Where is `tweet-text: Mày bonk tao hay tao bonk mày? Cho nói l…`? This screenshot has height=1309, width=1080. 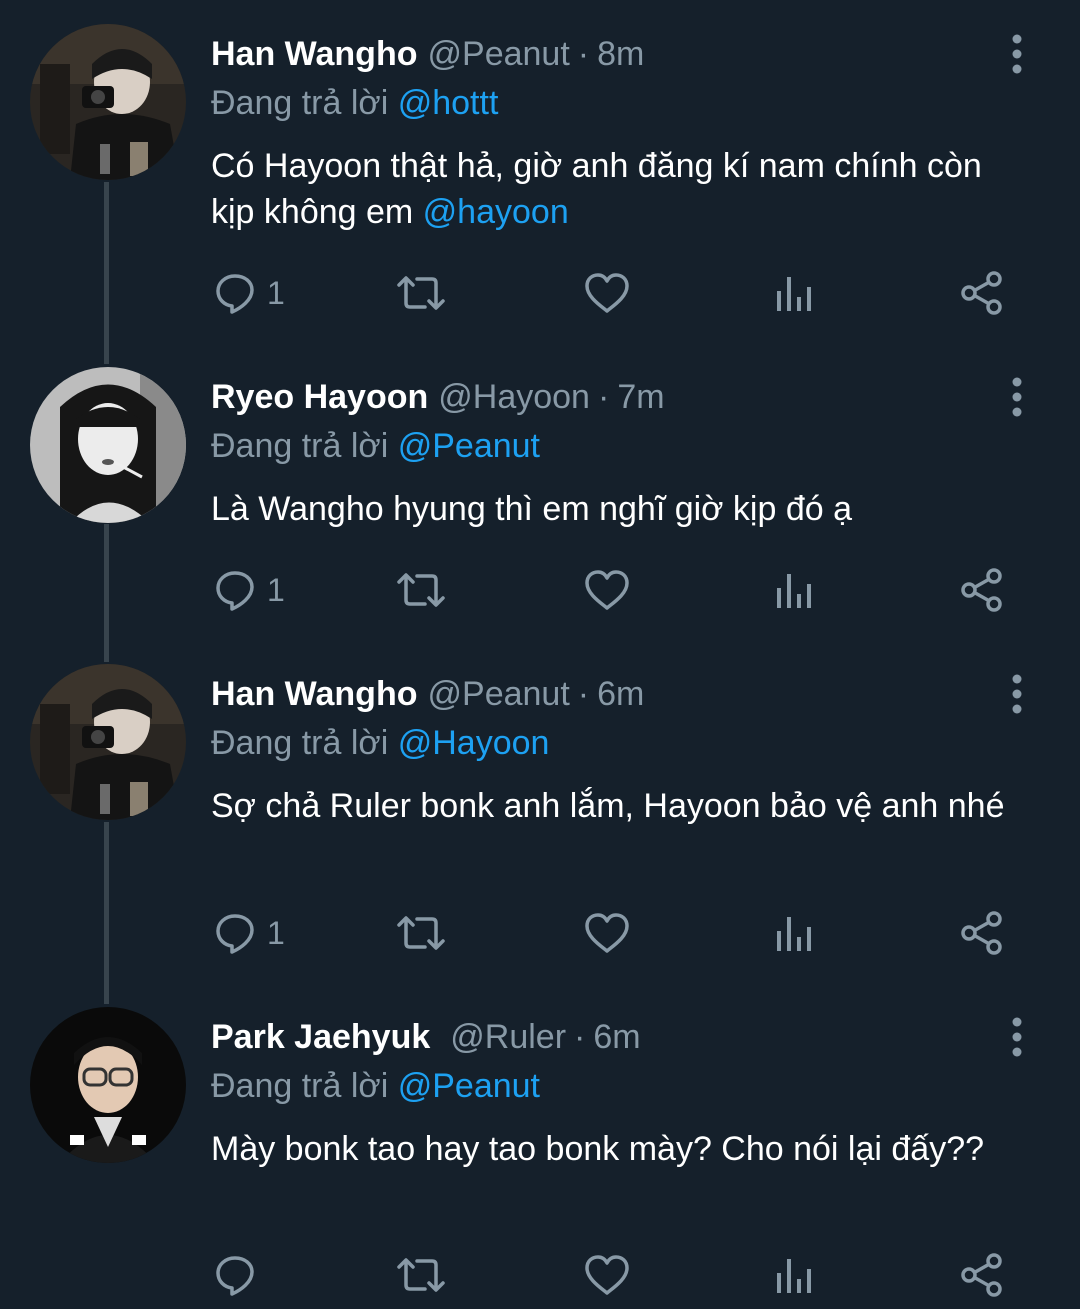
tweet-text: Mày bonk tao hay tao bonk mày? Cho nói l… is located at coordinates (616, 1149).